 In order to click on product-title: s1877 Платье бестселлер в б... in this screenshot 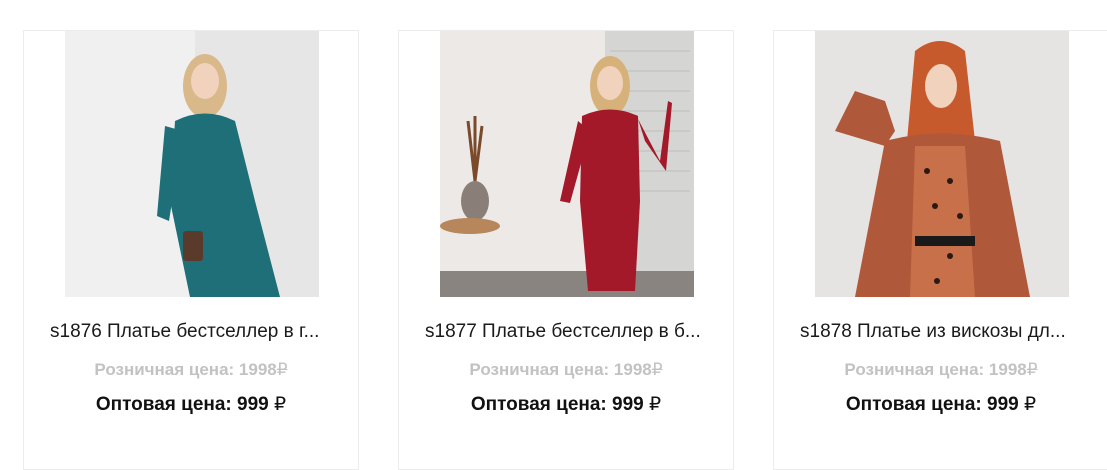, I will do `click(574, 332)`.